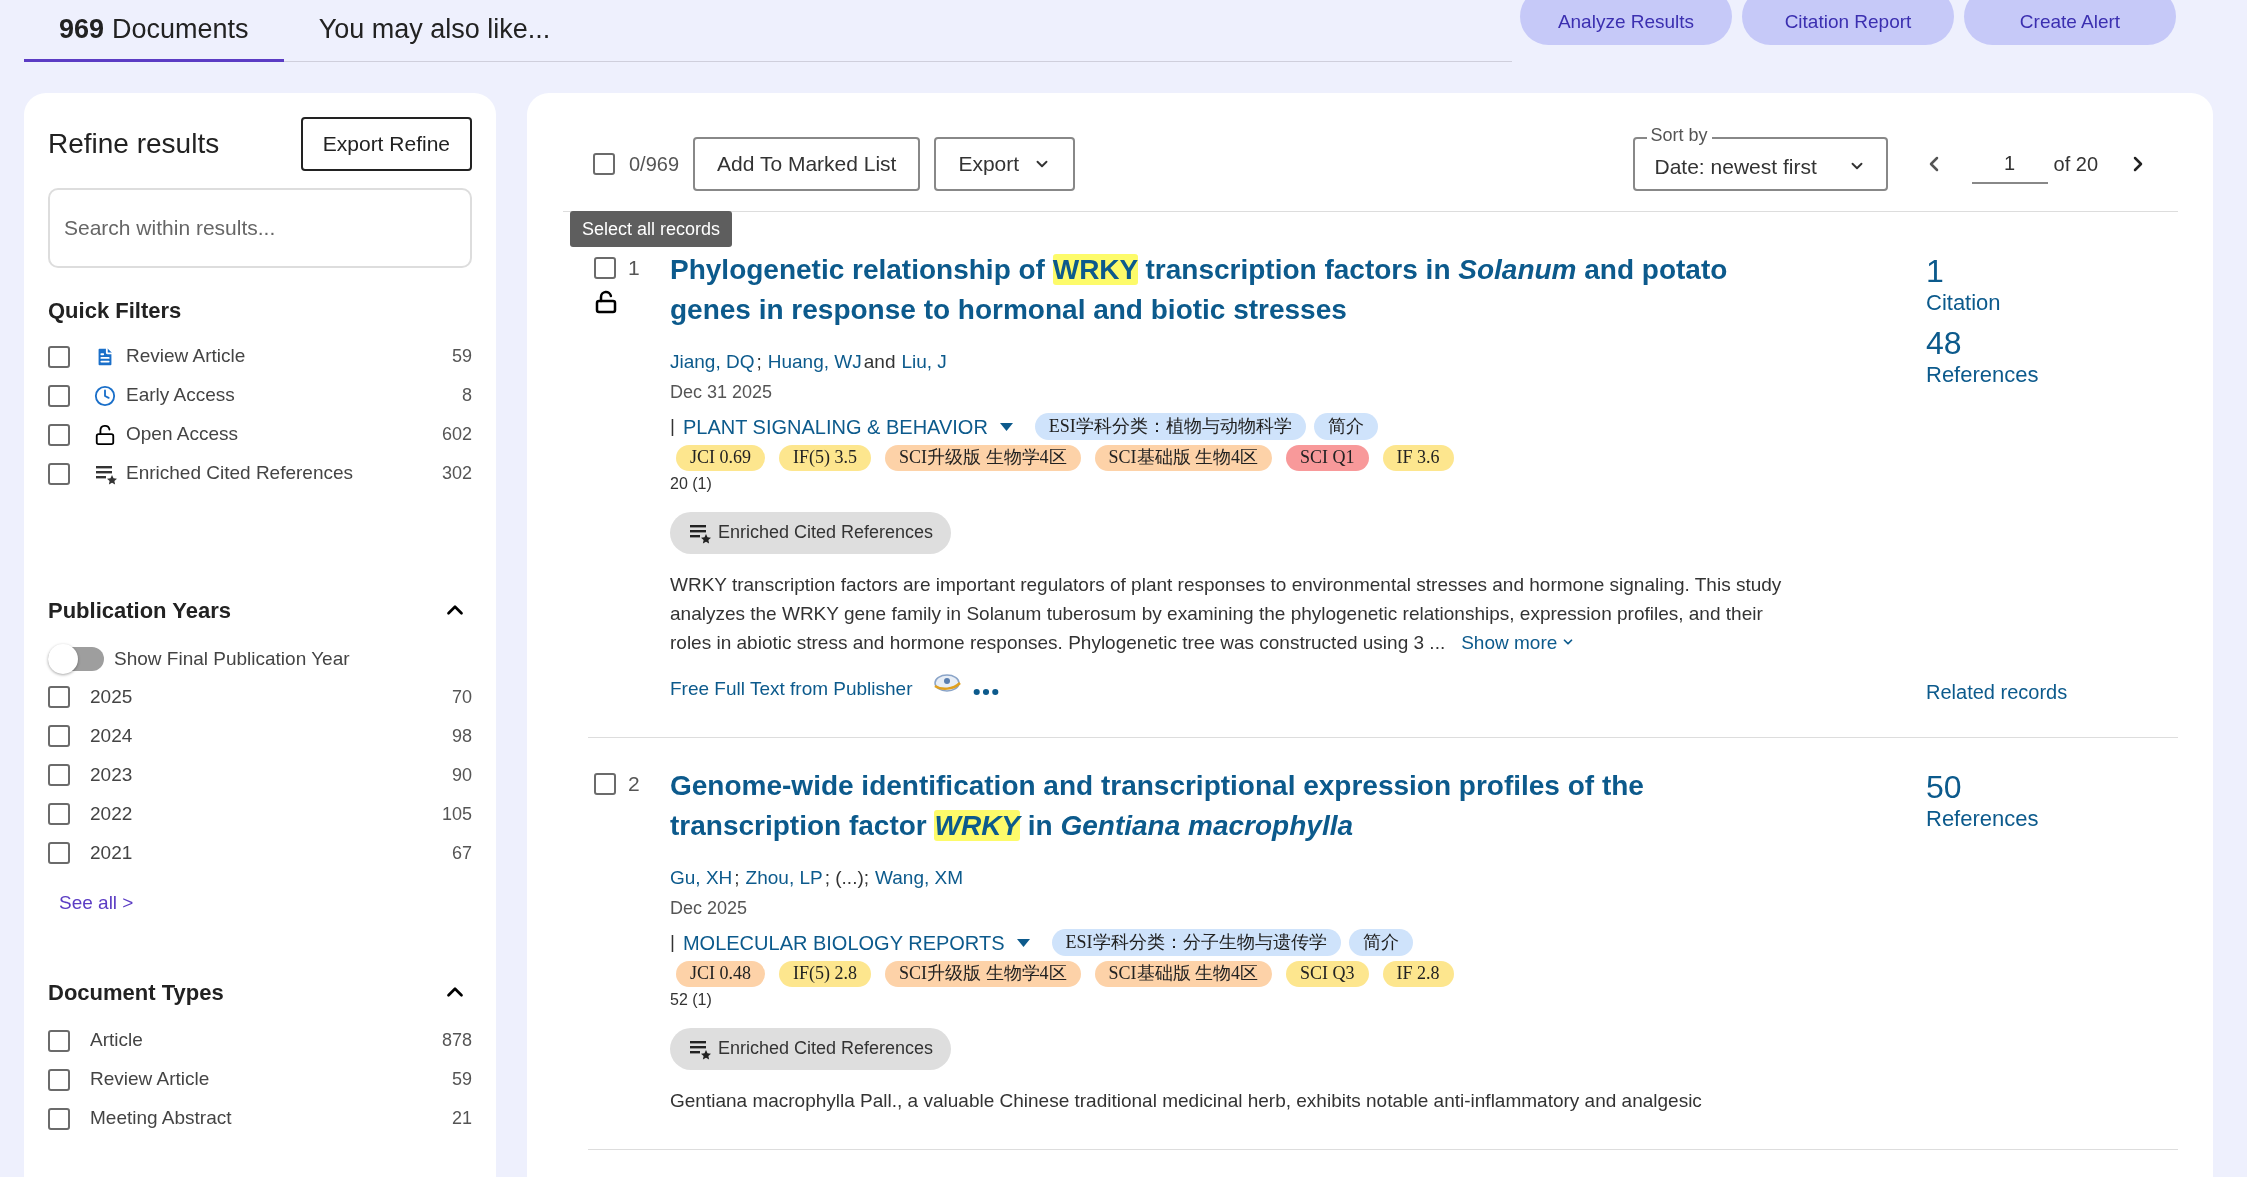 The height and width of the screenshot is (1177, 2247). I want to click on select-all-checkbox, so click(604, 164).